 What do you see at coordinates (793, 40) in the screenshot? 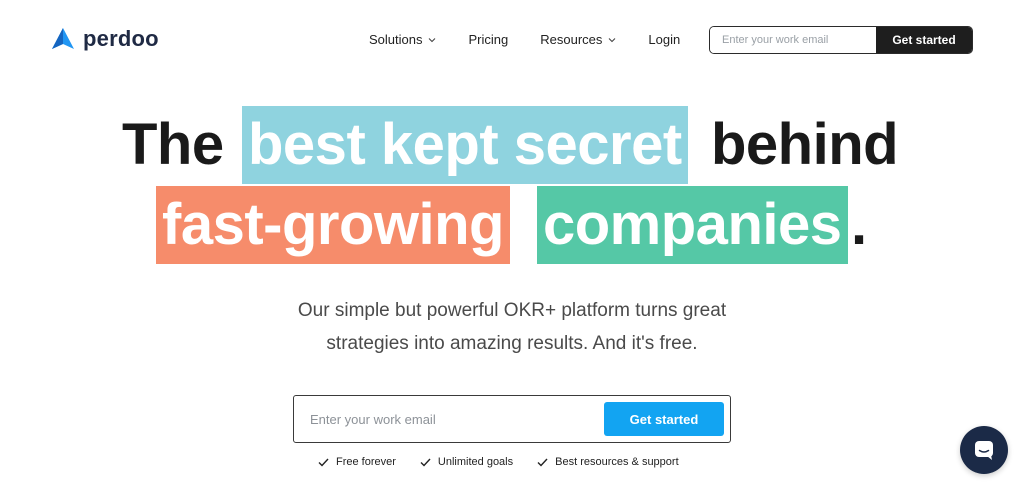
I see `header-email-input` at bounding box center [793, 40].